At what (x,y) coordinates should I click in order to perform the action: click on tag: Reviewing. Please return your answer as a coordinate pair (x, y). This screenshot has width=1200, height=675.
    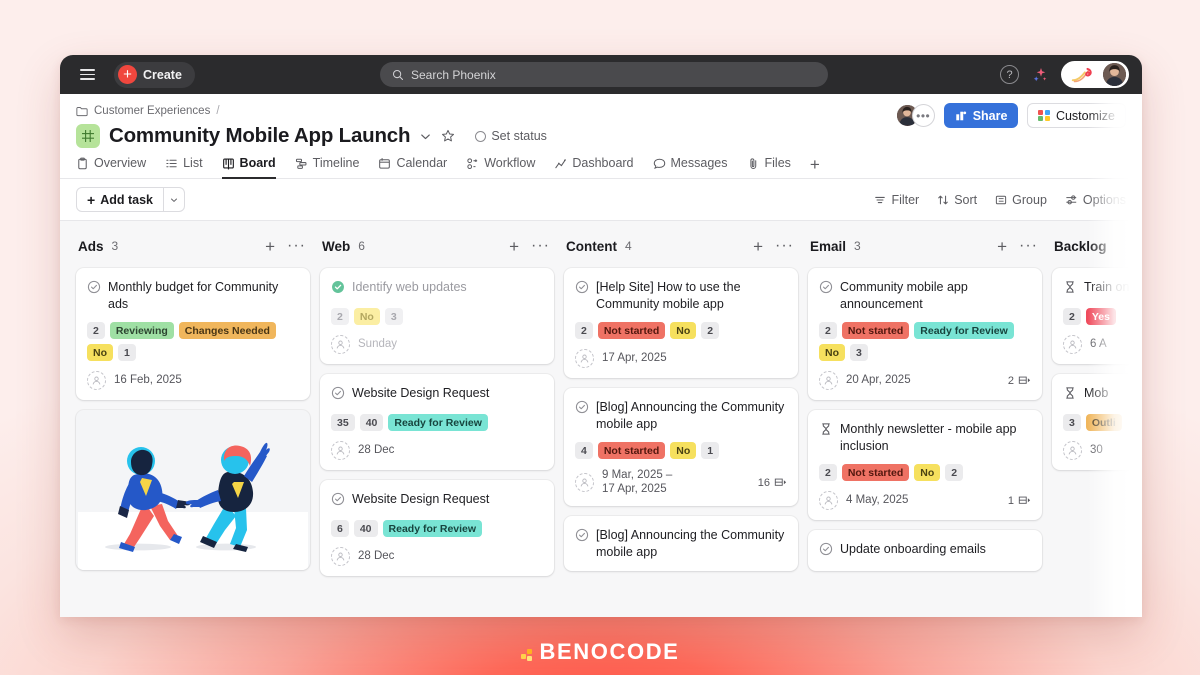
    Looking at the image, I should click on (141, 330).